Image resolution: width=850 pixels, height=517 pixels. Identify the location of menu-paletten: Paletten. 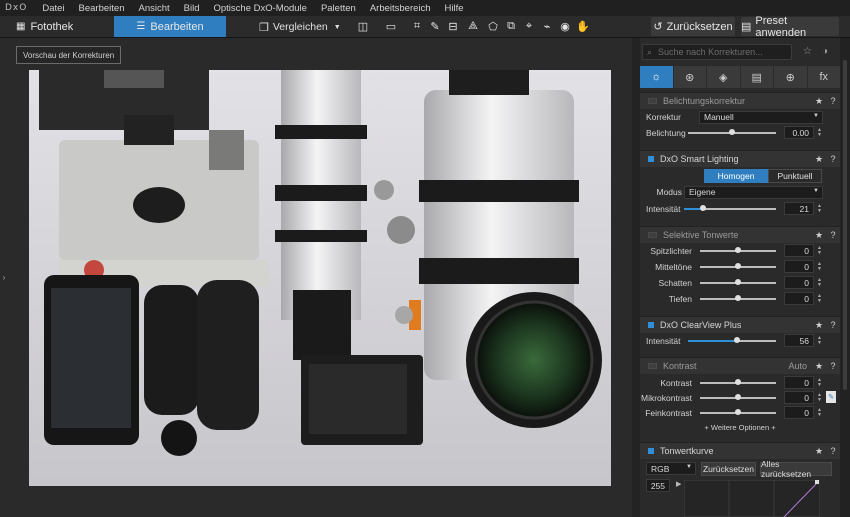
(338, 8).